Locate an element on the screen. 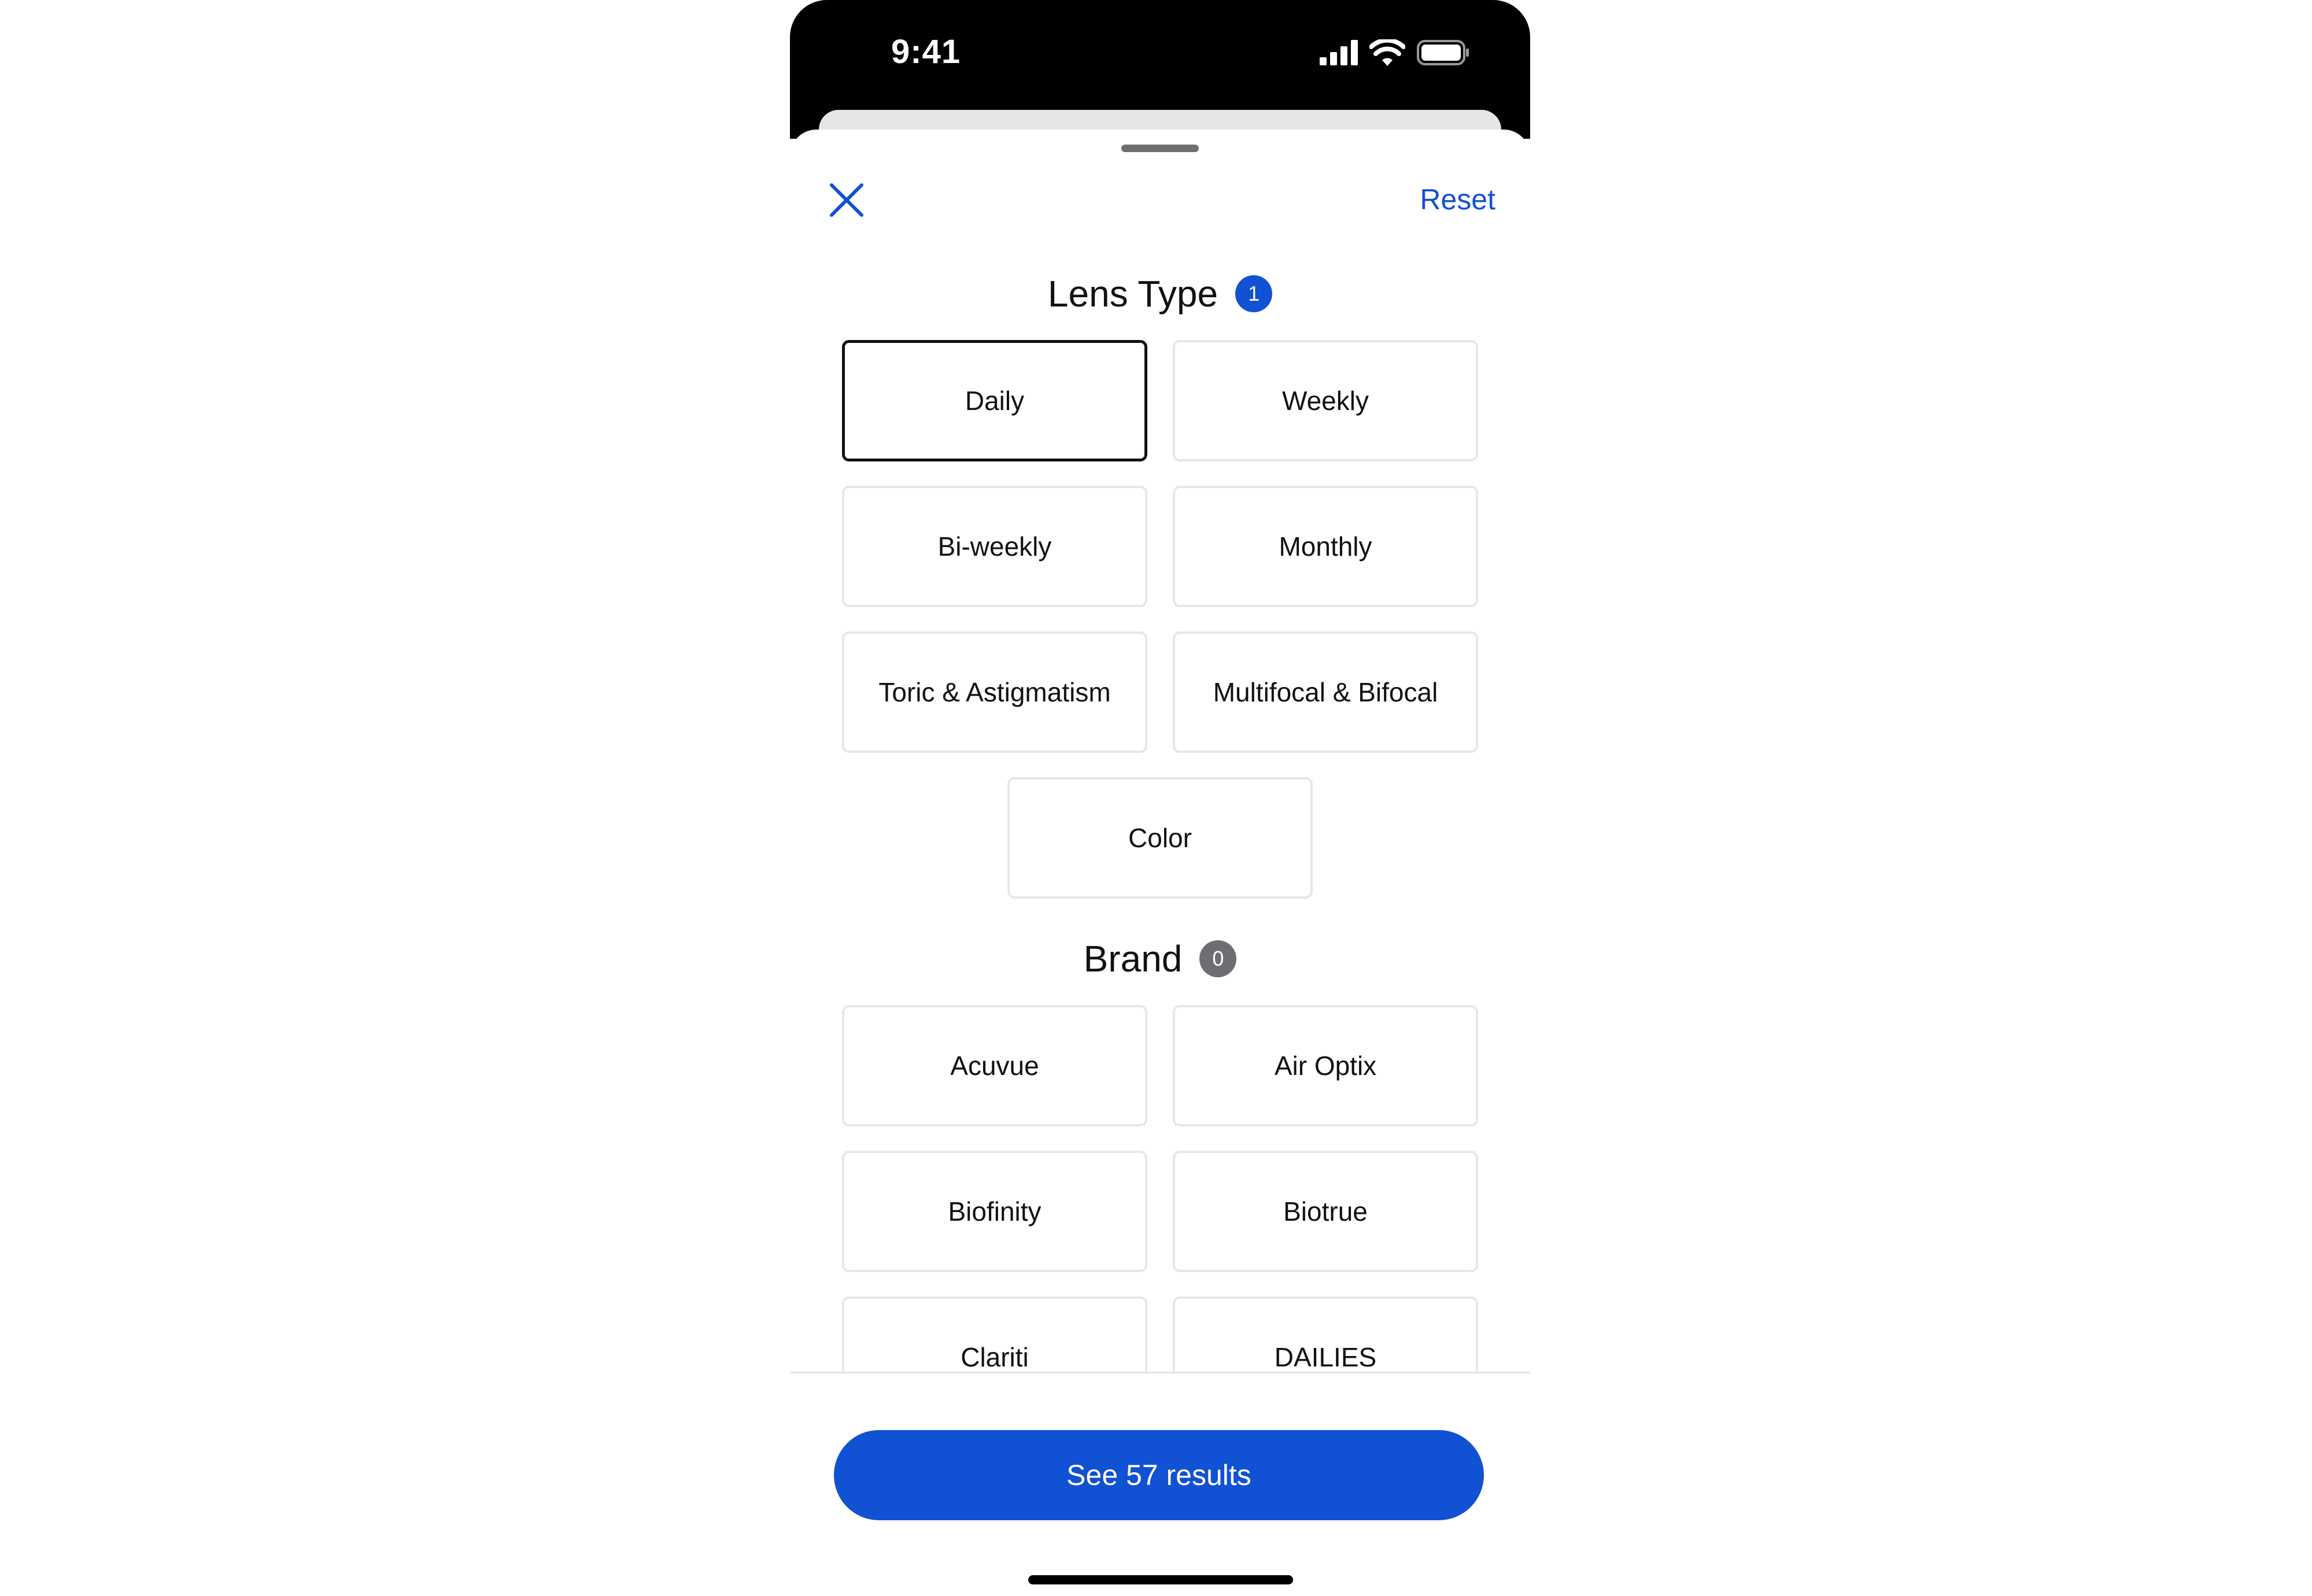 Image resolution: width=2312 pixels, height=1596 pixels. lens-type-option-daily: Daily is located at coordinates (994, 400).